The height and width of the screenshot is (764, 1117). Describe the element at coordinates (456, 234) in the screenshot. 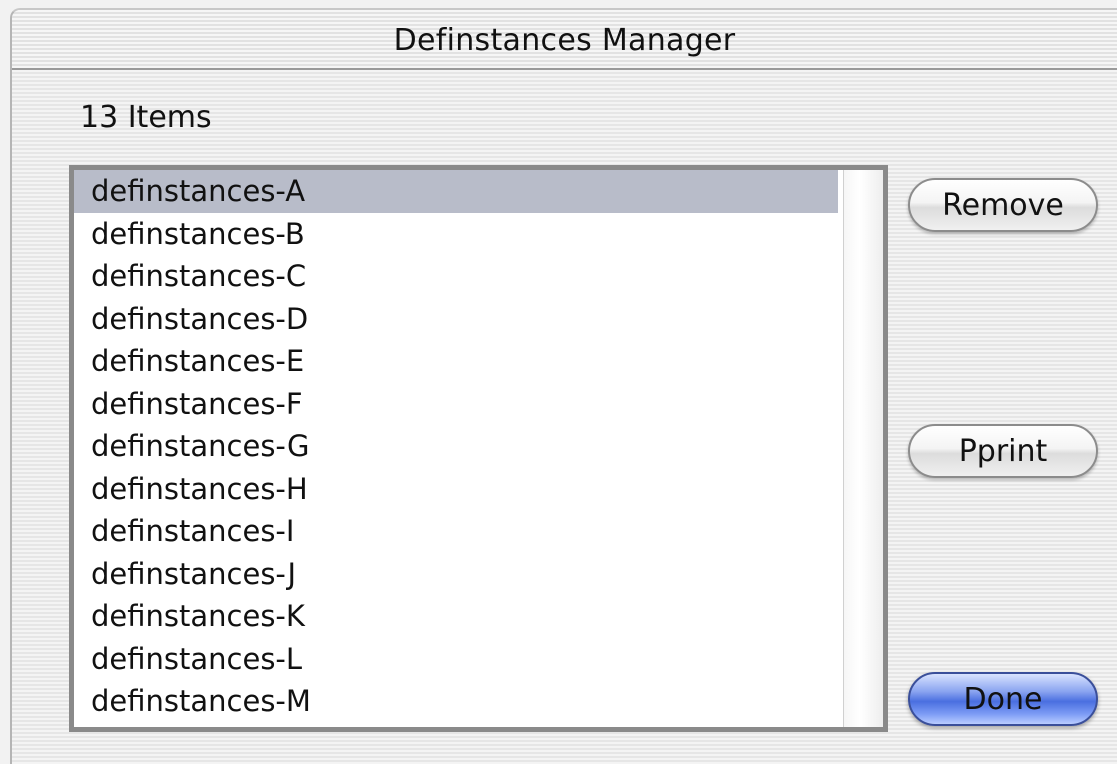

I see `list-item: definstances-B` at that location.